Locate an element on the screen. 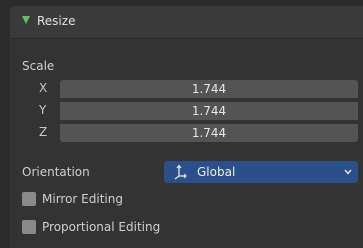  mirror-editing-checkbox is located at coordinates (29, 199).